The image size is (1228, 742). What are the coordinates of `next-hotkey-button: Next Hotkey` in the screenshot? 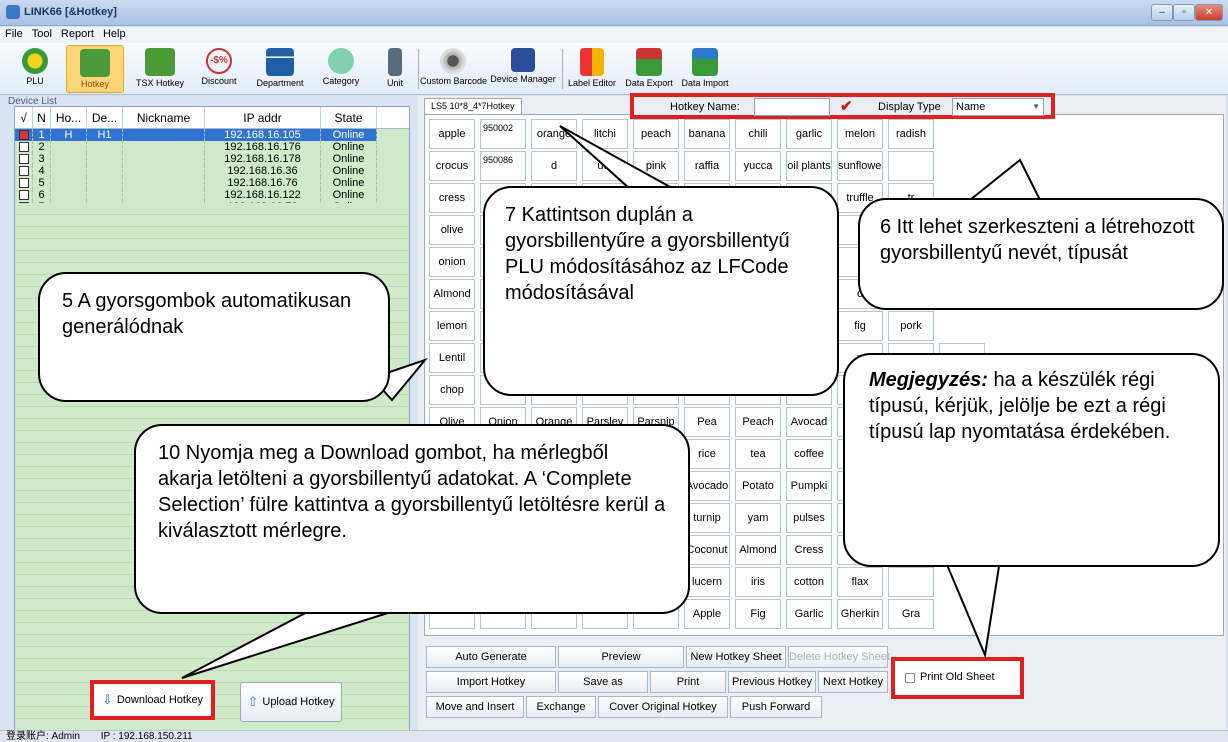 It's located at (853, 682).